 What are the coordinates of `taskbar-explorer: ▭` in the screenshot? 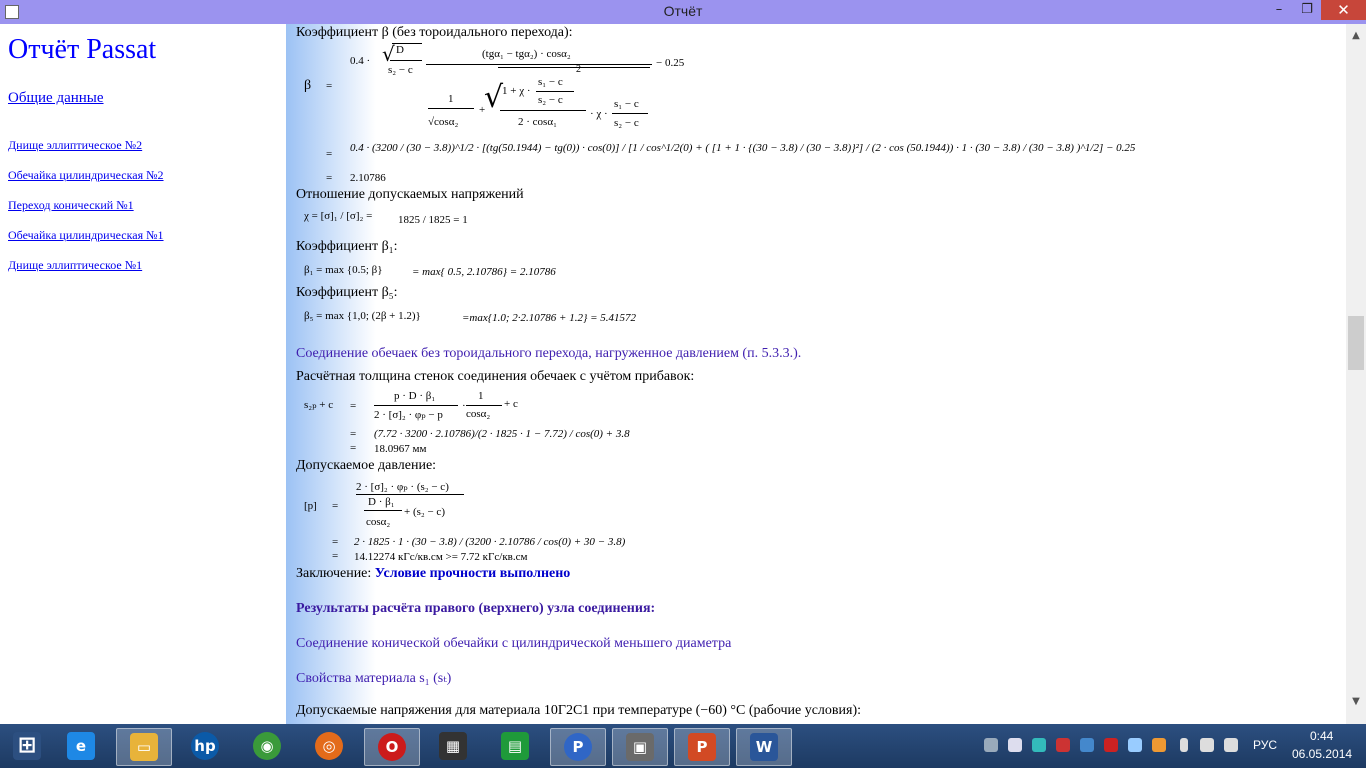 It's located at (144, 747).